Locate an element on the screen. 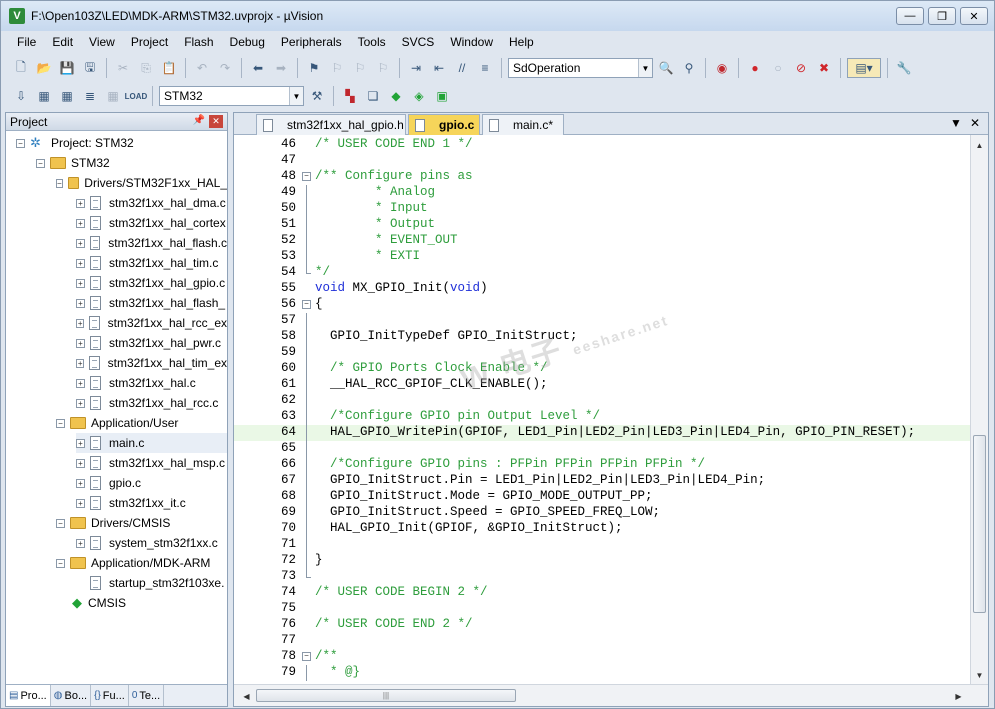 The height and width of the screenshot is (709, 995). save-all-icon: 🖫 is located at coordinates (90, 68).